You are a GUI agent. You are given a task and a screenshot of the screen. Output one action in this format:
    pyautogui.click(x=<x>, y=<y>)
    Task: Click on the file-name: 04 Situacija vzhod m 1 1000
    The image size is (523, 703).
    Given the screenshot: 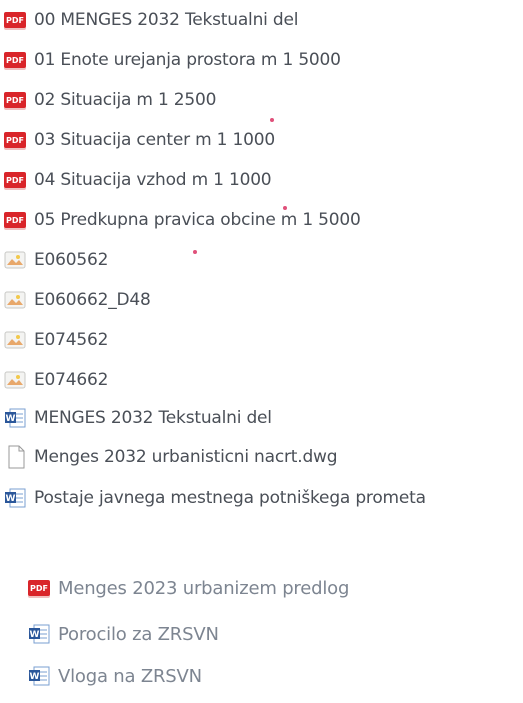 What is the action you would take?
    pyautogui.click(x=153, y=180)
    